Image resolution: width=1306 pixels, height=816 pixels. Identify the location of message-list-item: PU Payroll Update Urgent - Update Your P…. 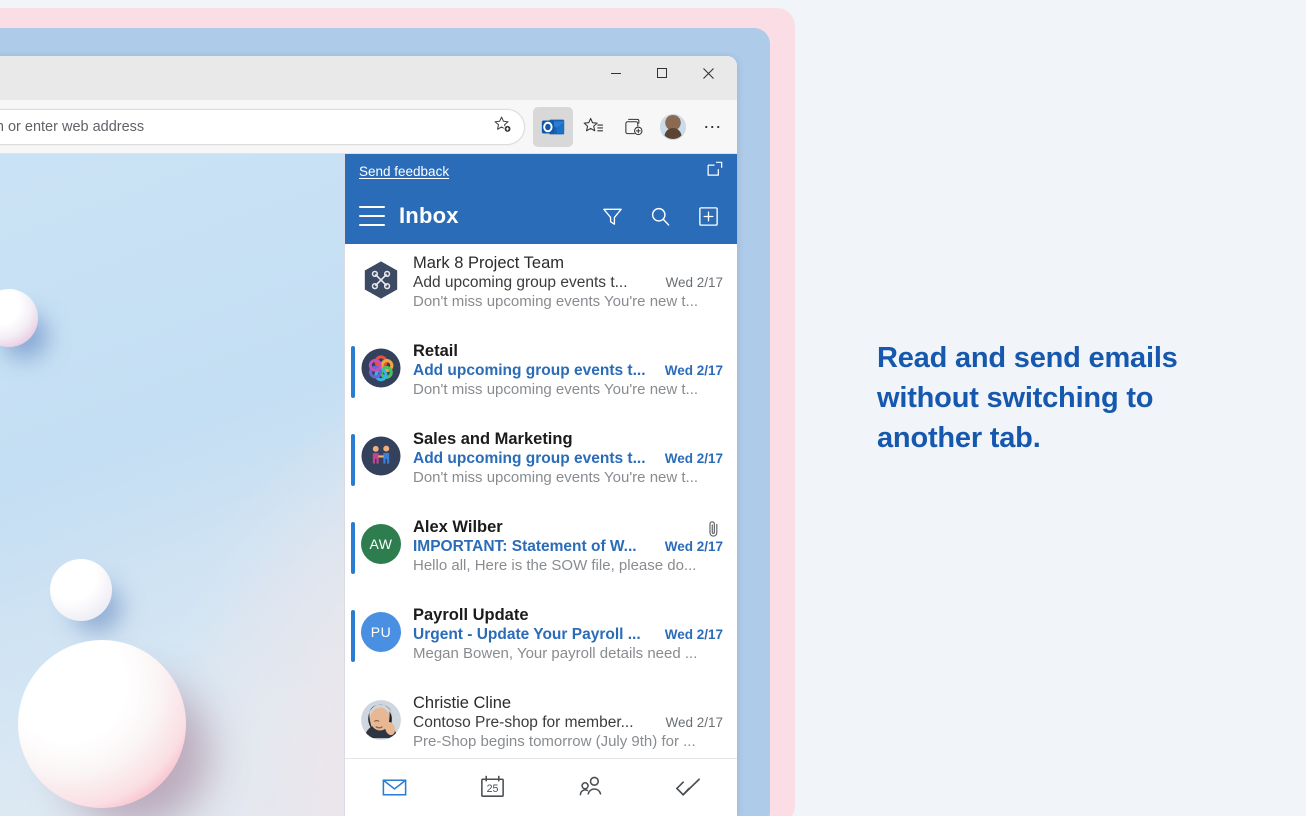
(541, 640).